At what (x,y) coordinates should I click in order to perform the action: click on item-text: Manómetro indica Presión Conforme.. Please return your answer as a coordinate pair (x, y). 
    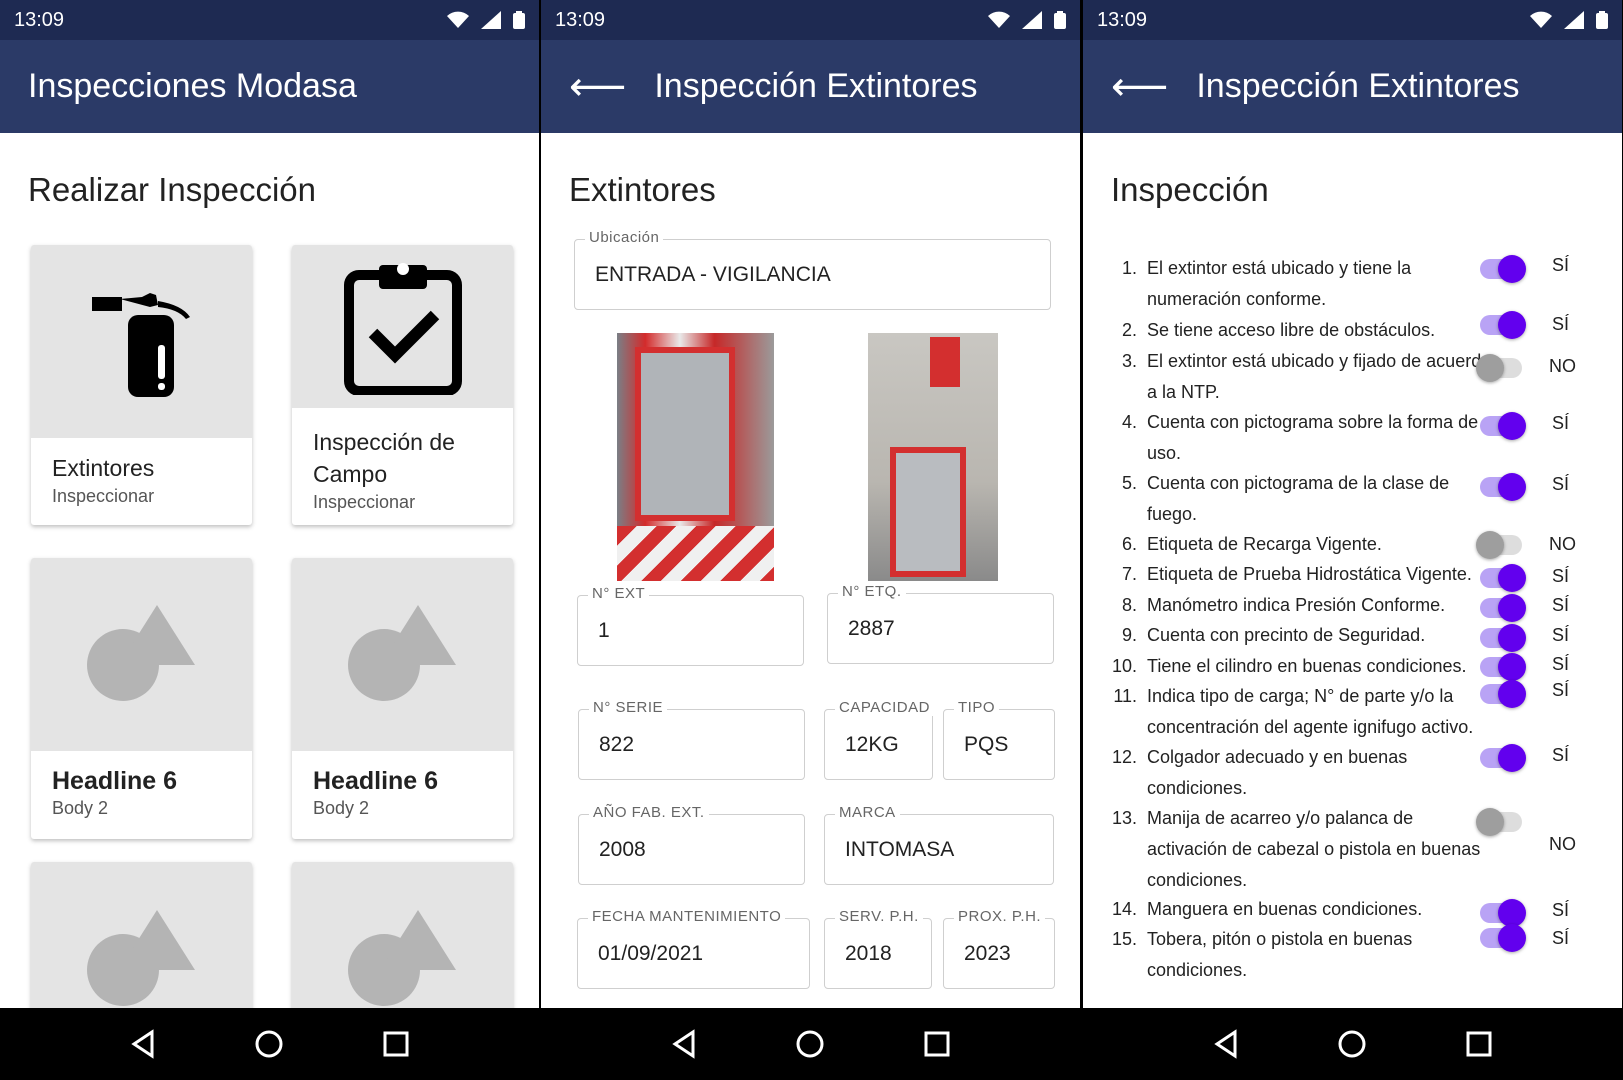
    Looking at the image, I should click on (1296, 605).